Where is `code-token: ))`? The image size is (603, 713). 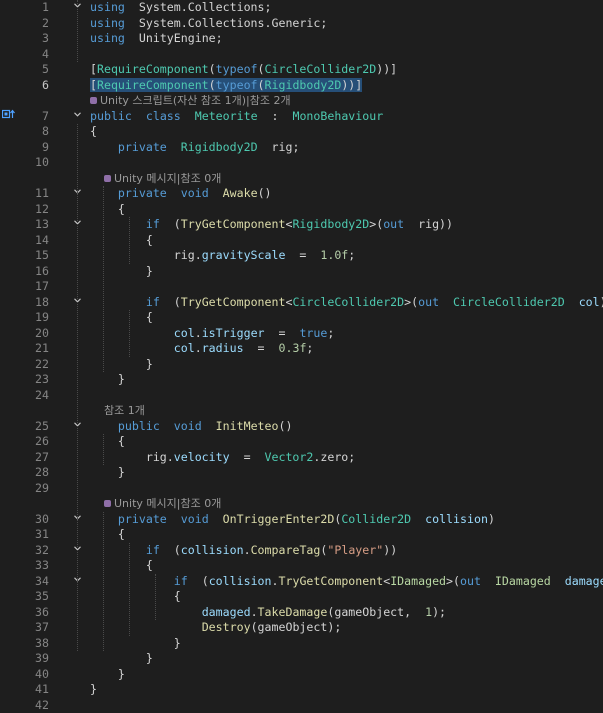
code-token: )) is located at coordinates (601, 302).